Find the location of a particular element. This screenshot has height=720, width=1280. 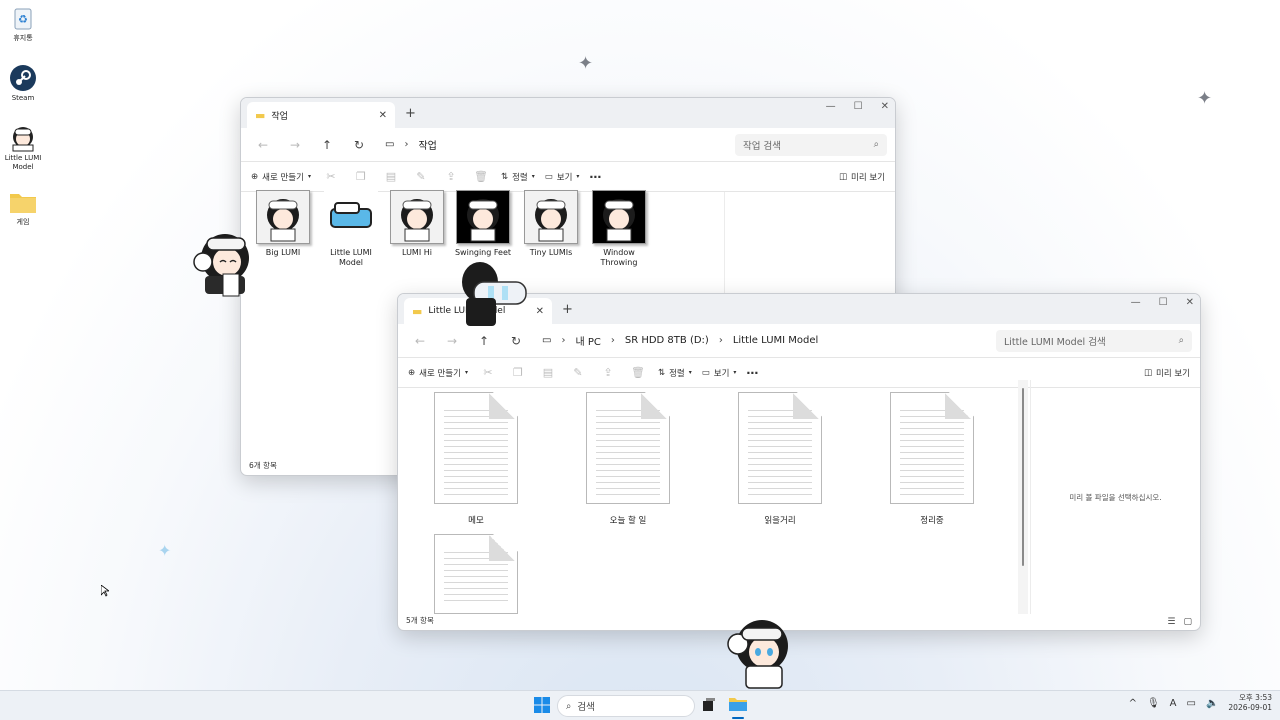

tab-work: ▬ 작업 ✕ is located at coordinates (321, 115).